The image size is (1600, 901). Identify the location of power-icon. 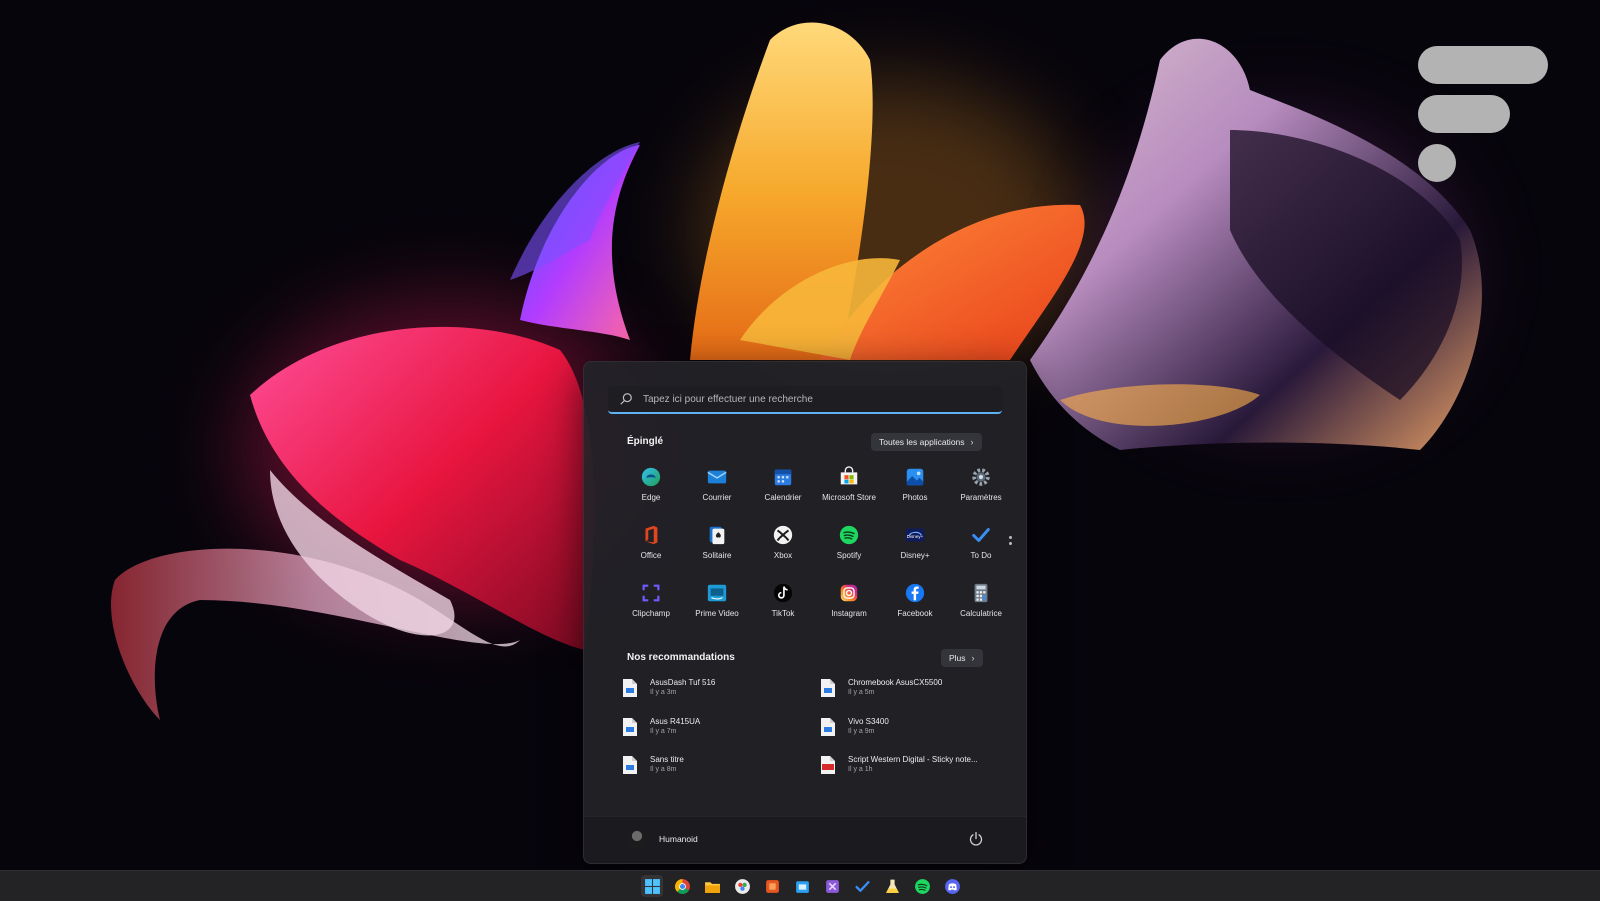
(976, 839).